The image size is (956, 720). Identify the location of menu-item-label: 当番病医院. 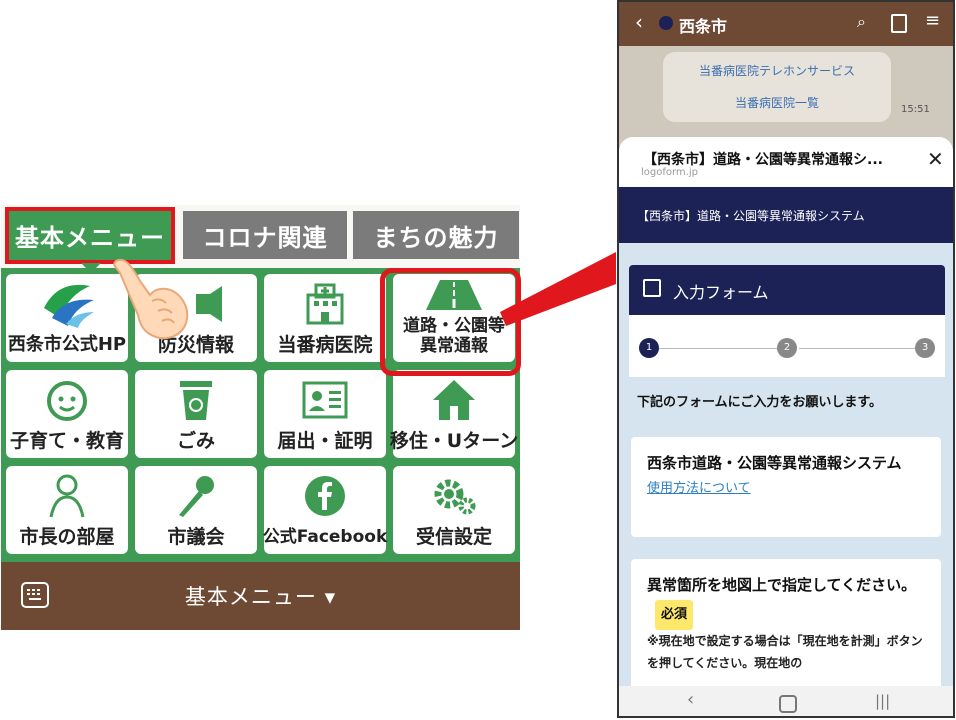
(325, 345).